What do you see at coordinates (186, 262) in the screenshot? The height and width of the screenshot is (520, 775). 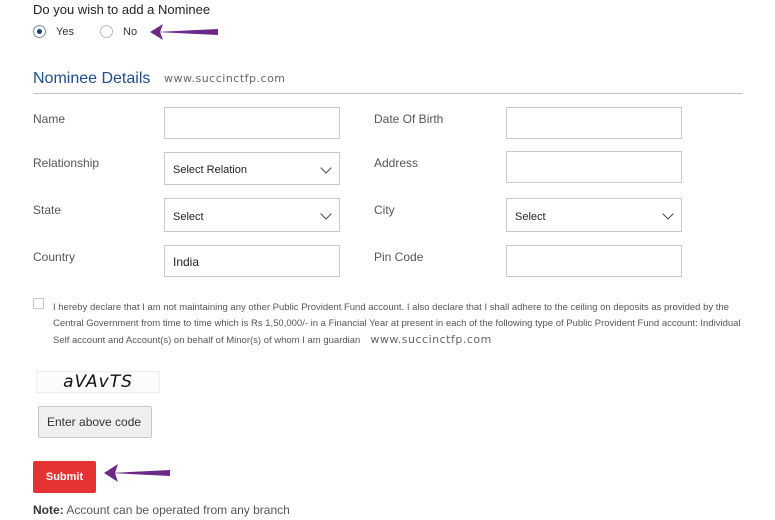 I see `country-value: India` at bounding box center [186, 262].